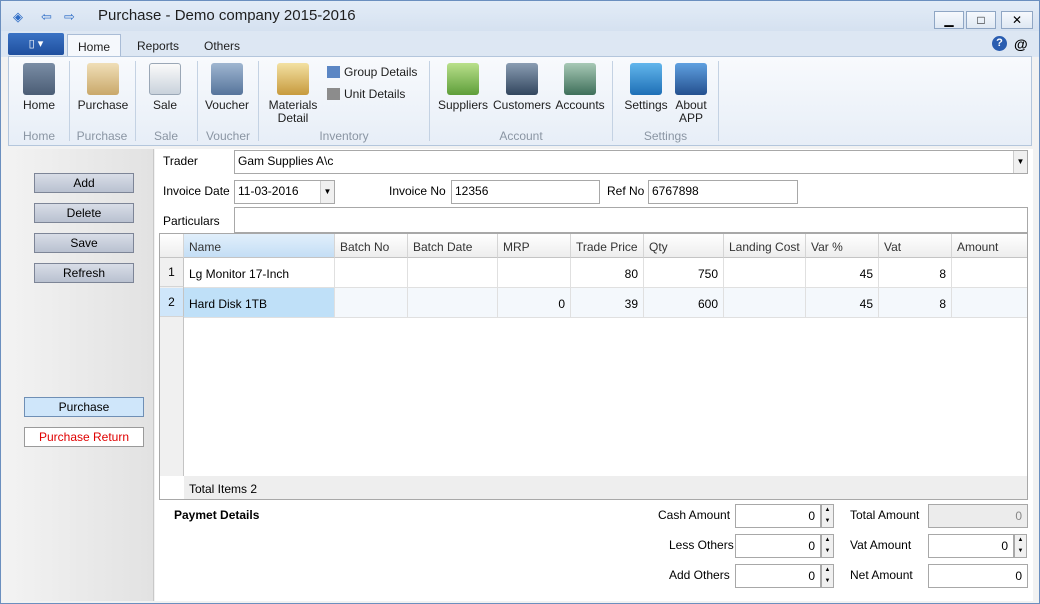 This screenshot has height=604, width=1040. I want to click on column-var: Var %, so click(842, 246).